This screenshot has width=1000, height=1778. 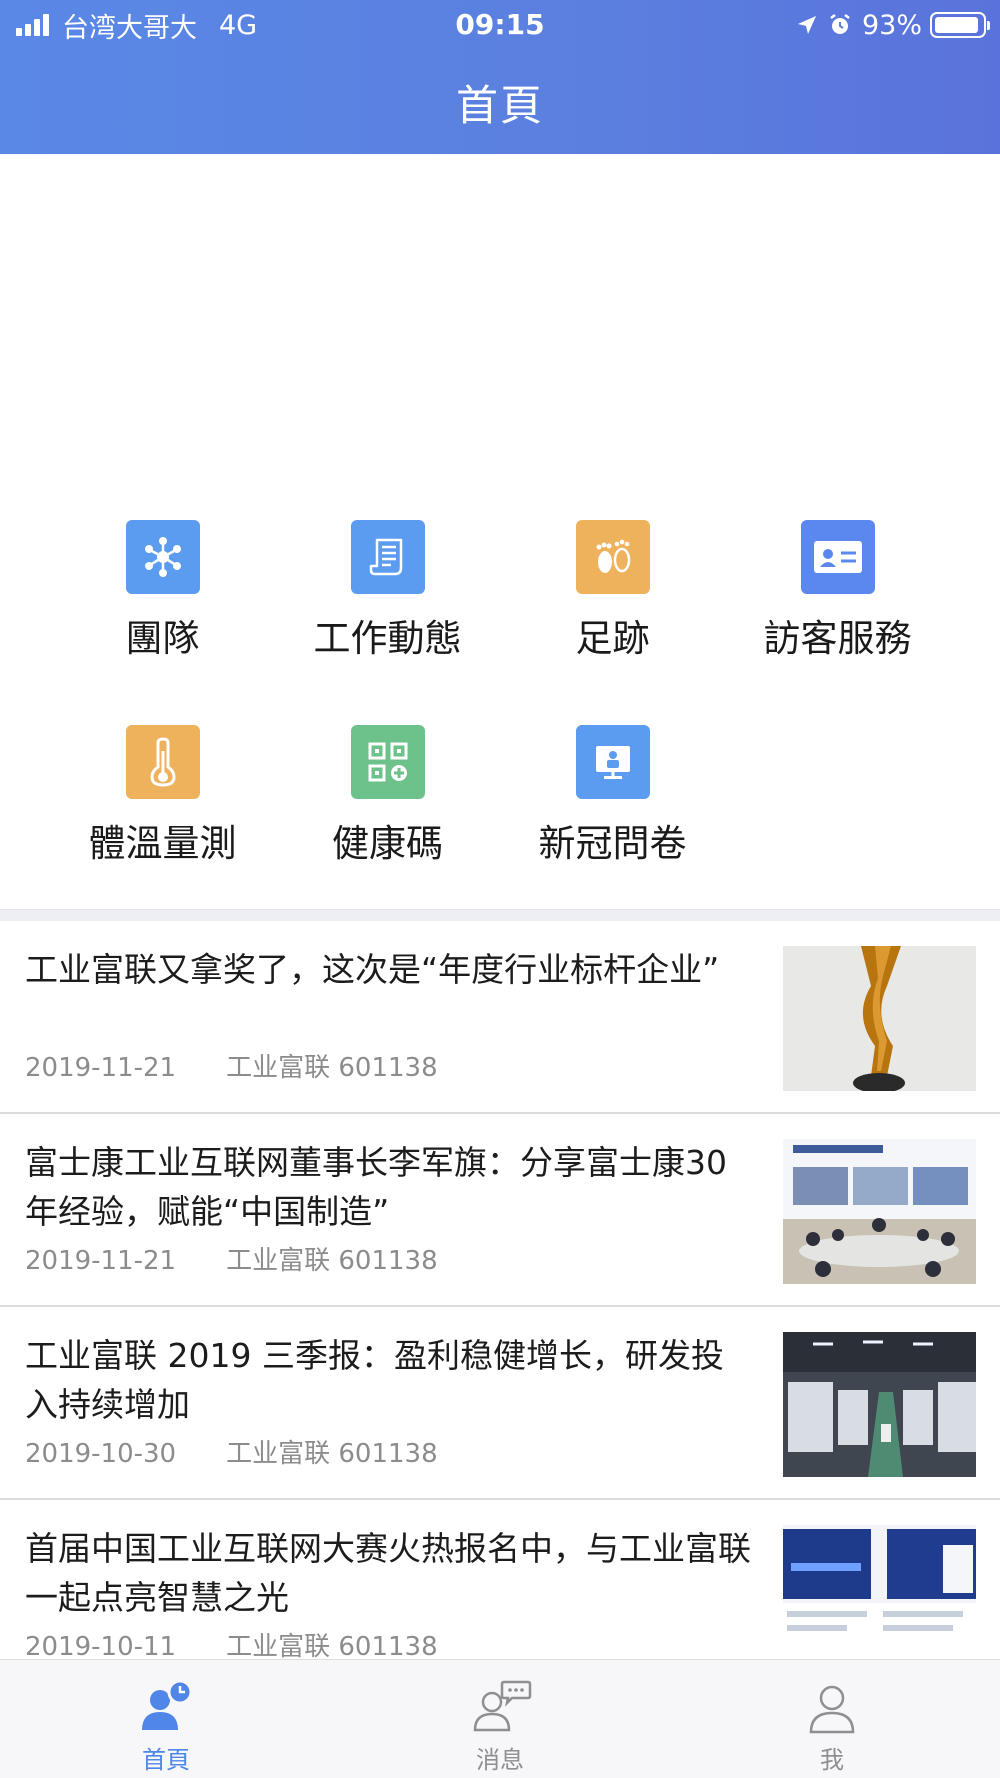 What do you see at coordinates (499, 105) in the screenshot?
I see `page-title: 首頁` at bounding box center [499, 105].